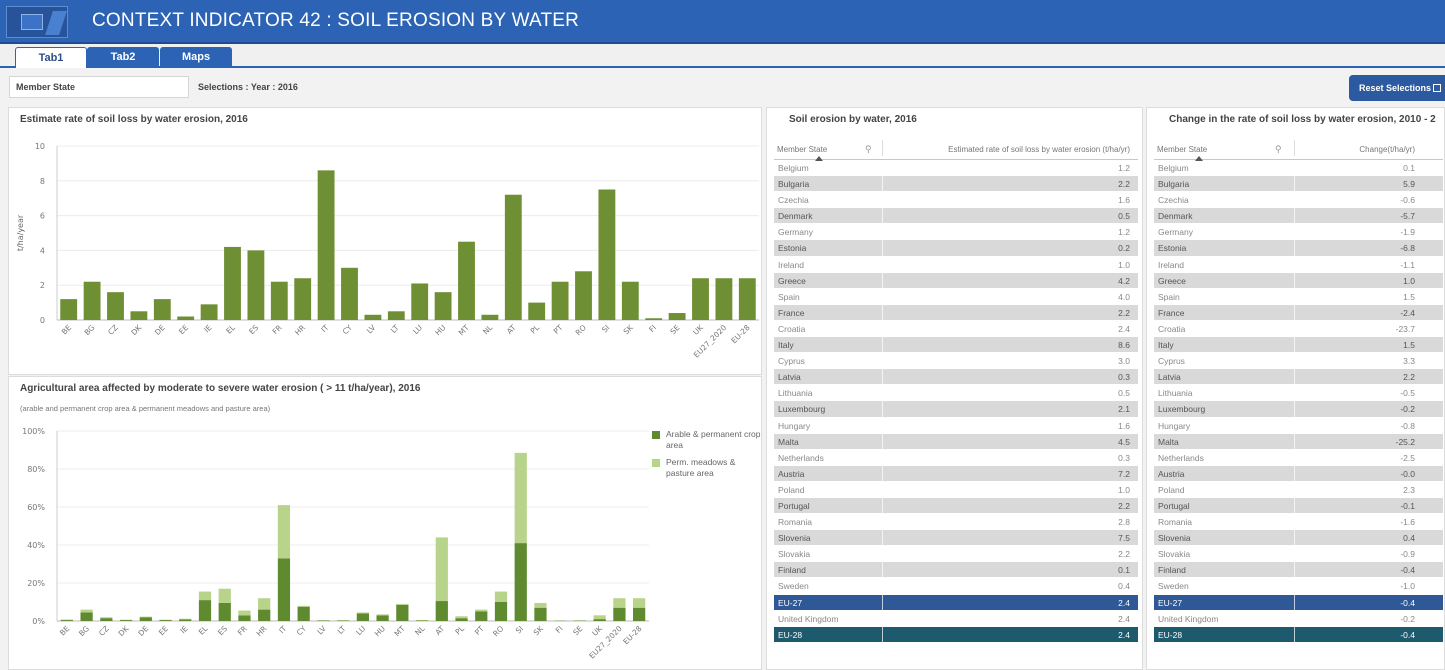 This screenshot has height=670, width=1445. What do you see at coordinates (1298, 248) in the screenshot?
I see `table-row: Estonia -6.8` at bounding box center [1298, 248].